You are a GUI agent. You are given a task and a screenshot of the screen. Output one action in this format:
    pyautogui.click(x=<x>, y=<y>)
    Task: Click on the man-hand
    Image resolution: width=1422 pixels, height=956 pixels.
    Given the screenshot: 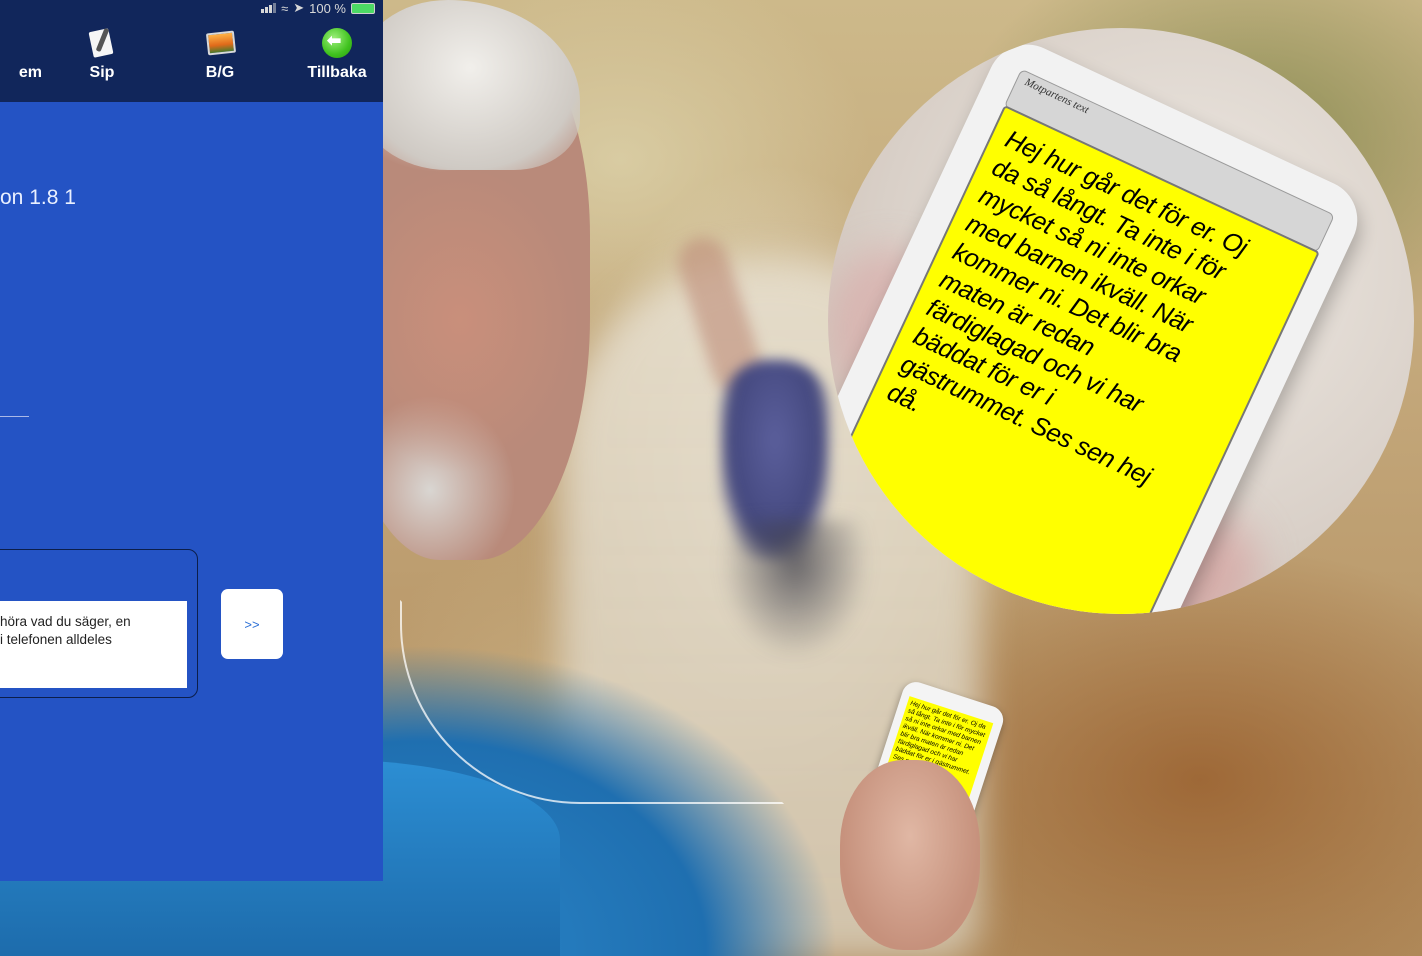 What is the action you would take?
    pyautogui.click(x=910, y=855)
    